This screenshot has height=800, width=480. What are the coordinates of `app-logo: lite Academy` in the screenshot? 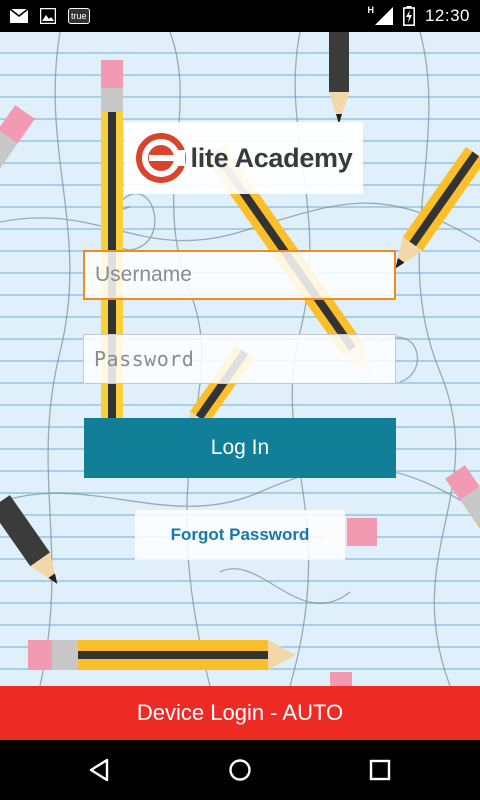 It's located at (243, 158).